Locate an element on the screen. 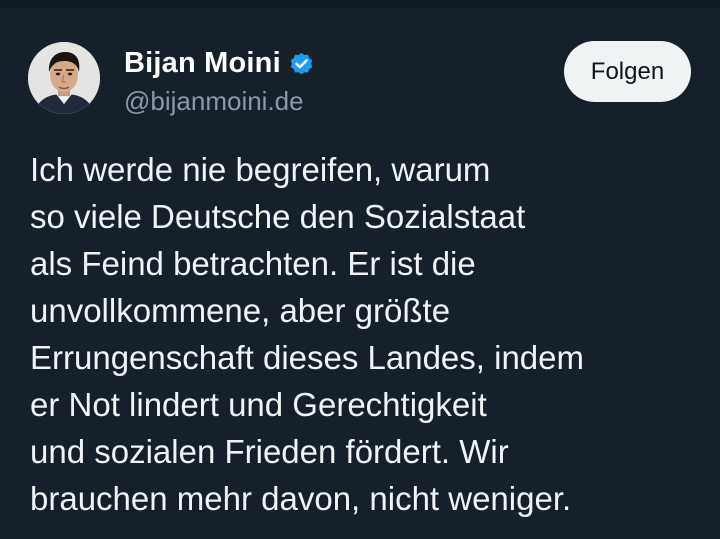 This screenshot has height=539, width=720. tweet-text-line: er Not lindert und Gerechtigkeit is located at coordinates (258, 404).